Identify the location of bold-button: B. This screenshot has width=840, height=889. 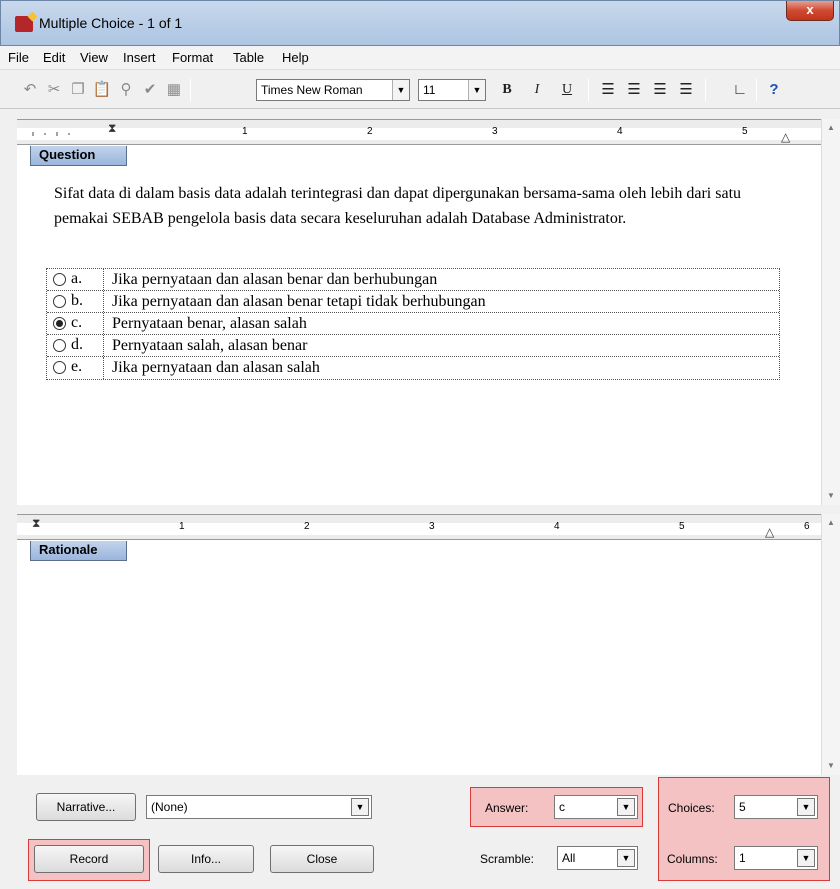
(507, 90).